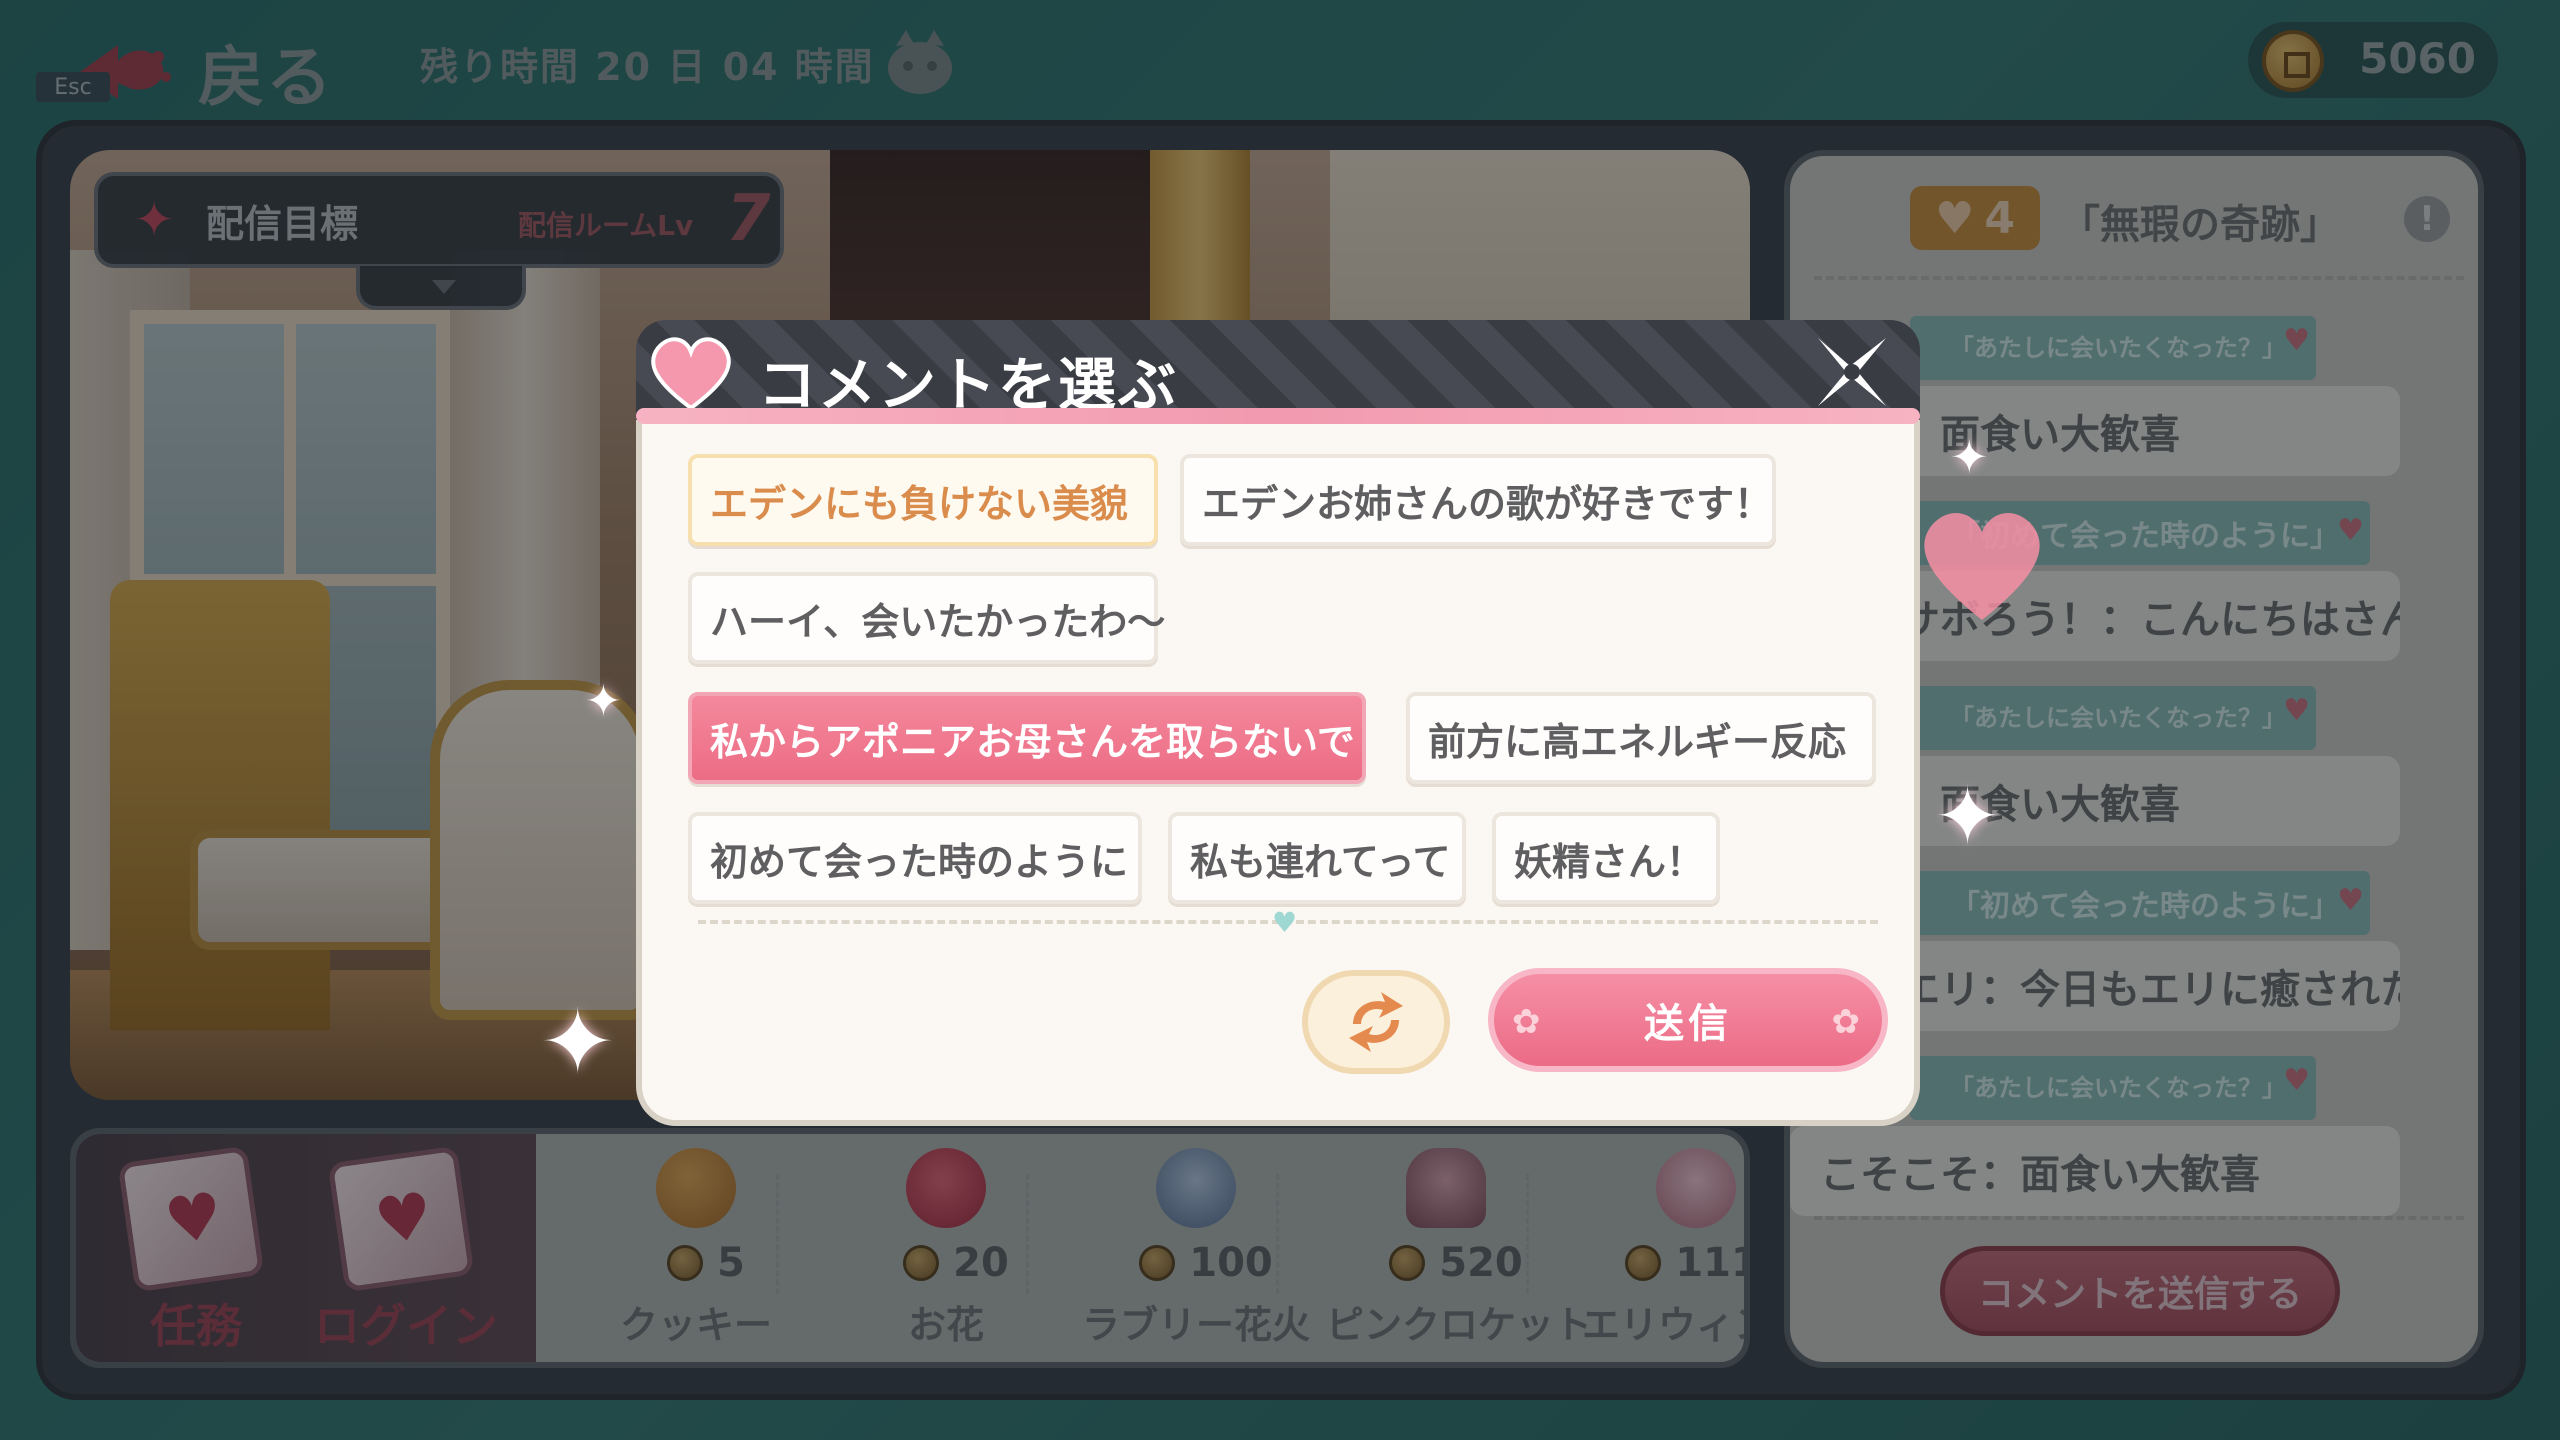  Describe the element at coordinates (1662, 1325) in the screenshot. I see `gift-name: エリウィンク` at that location.